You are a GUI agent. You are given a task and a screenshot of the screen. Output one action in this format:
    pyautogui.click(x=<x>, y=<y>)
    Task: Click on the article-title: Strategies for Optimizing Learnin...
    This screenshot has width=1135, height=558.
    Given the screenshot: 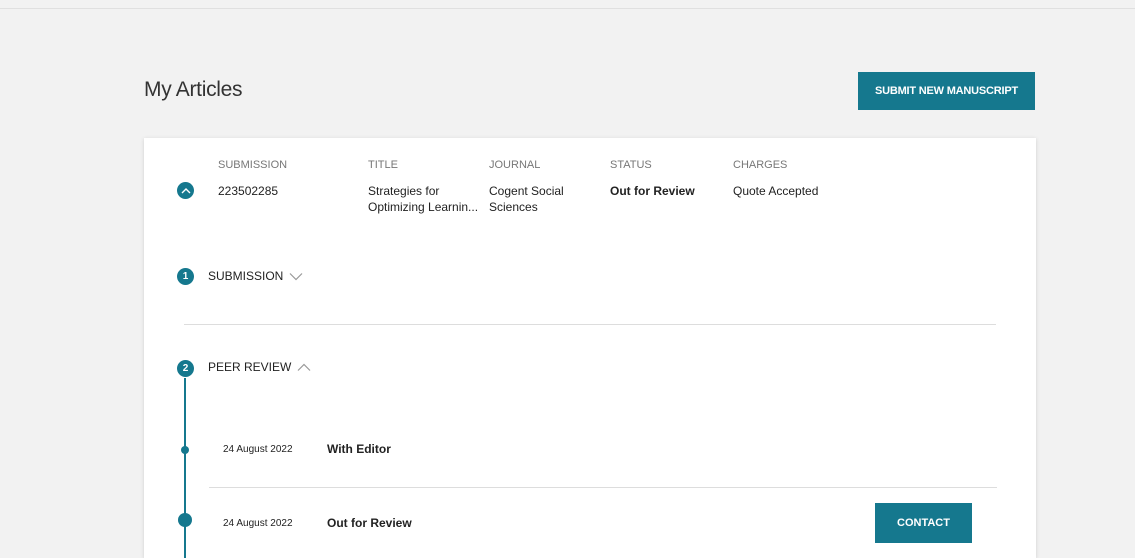 What is the action you would take?
    pyautogui.click(x=423, y=199)
    